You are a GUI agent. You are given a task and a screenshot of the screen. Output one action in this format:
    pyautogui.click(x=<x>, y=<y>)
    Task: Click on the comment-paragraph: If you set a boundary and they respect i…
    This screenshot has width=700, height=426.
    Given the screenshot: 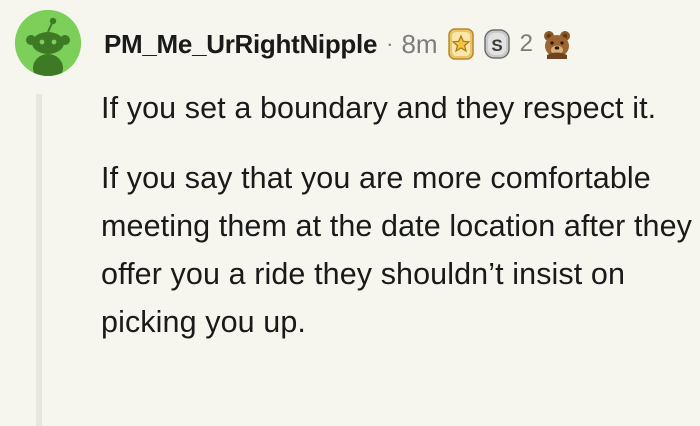 What is the action you would take?
    pyautogui.click(x=379, y=108)
    